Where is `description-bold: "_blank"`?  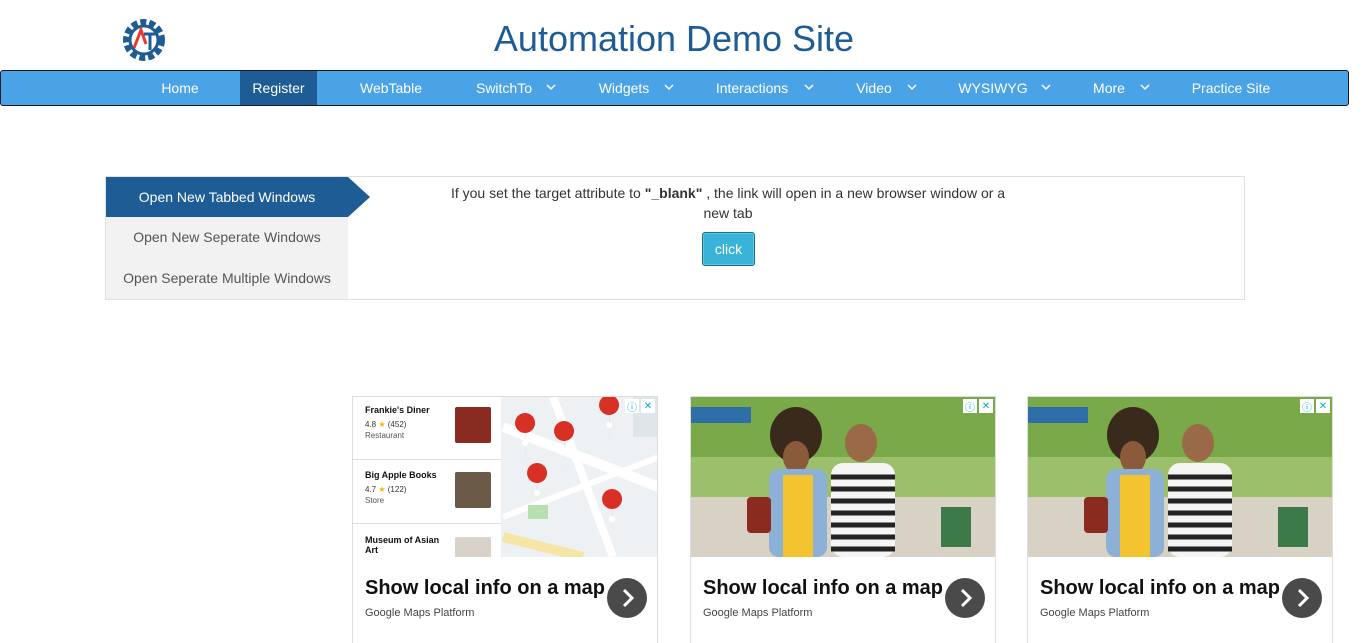 description-bold: "_blank" is located at coordinates (673, 193).